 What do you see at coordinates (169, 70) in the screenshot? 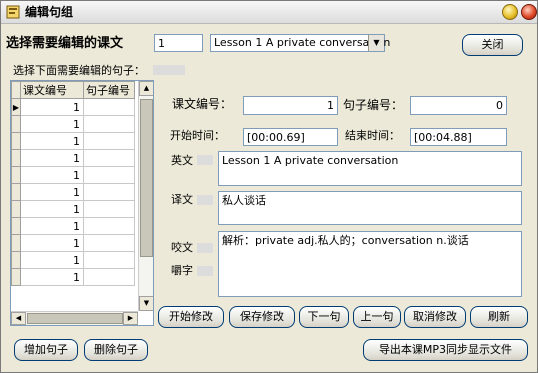
I see `caption-tag` at bounding box center [169, 70].